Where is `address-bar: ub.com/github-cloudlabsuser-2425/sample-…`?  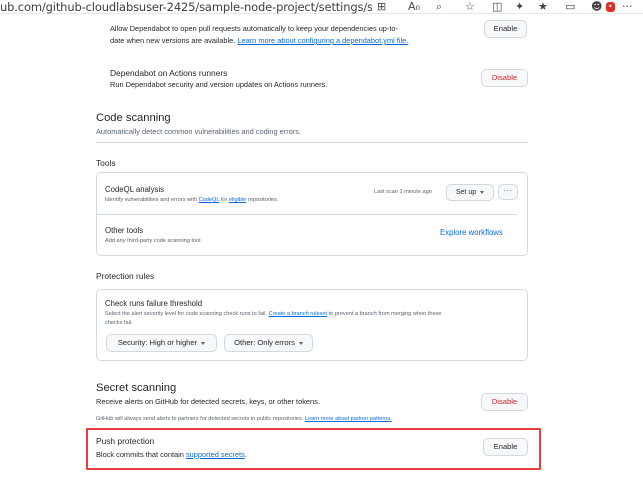
address-bar: ub.com/github-cloudlabsuser-2425/sample-… is located at coordinates (186, 7).